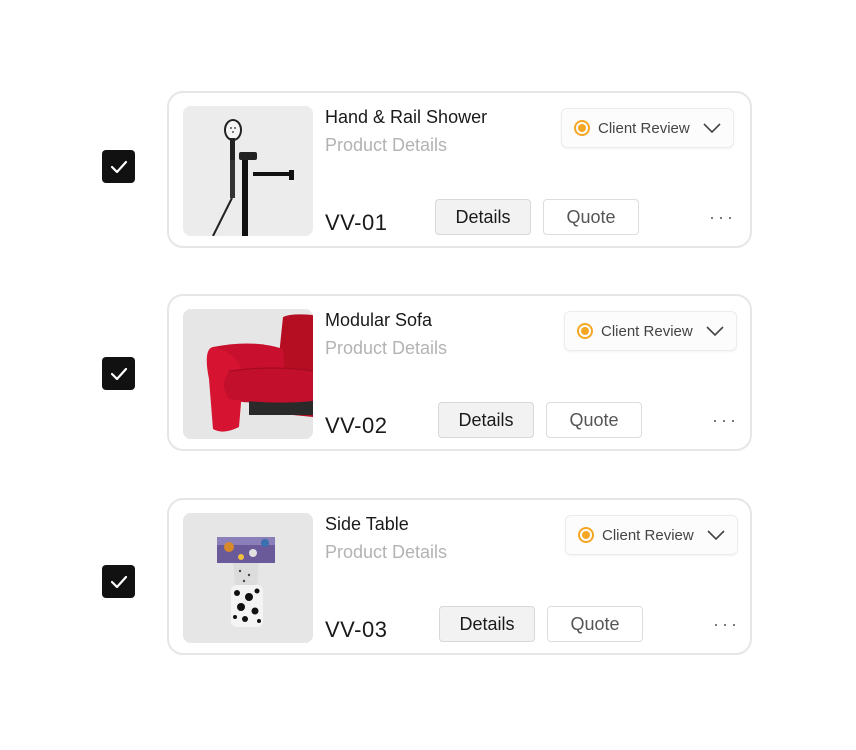  I want to click on product-code: VV-02, so click(356, 425).